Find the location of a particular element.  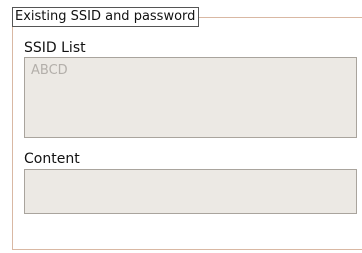

ssid-list-label: SSID List is located at coordinates (55, 48).